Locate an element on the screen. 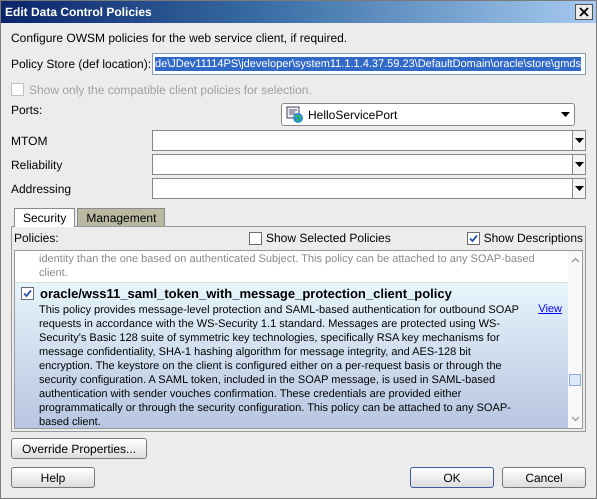 Image resolution: width=597 pixels, height=499 pixels. window-title: Edit Data Control Policies is located at coordinates (79, 12).